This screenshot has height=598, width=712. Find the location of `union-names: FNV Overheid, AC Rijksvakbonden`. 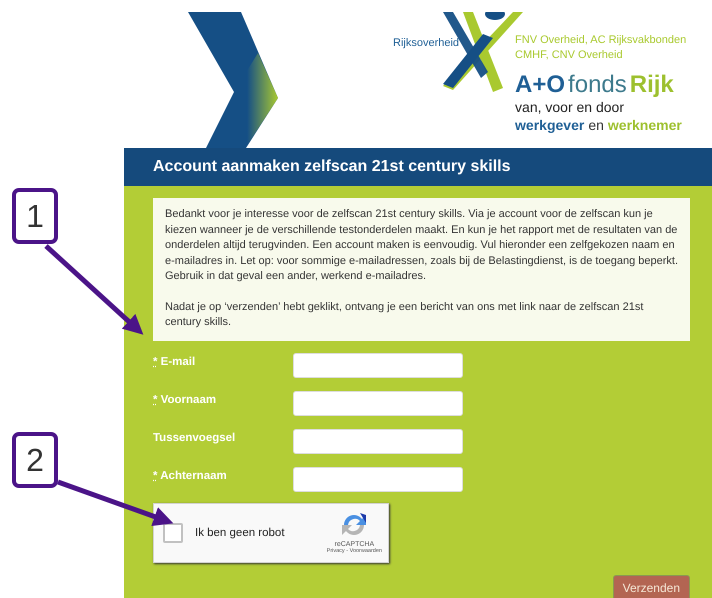

union-names: FNV Overheid, AC Rijksvakbonden is located at coordinates (600, 40).